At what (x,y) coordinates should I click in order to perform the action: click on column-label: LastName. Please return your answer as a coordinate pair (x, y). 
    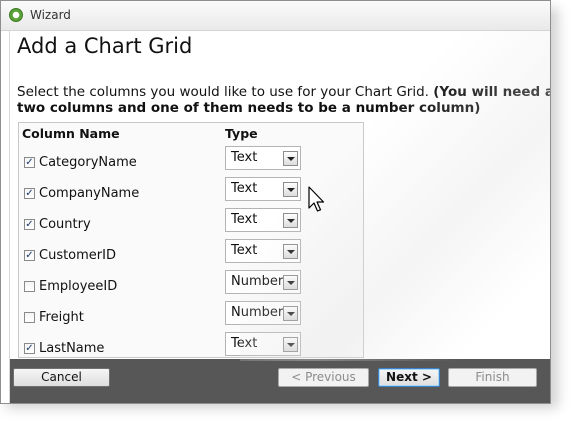
    Looking at the image, I should click on (72, 348).